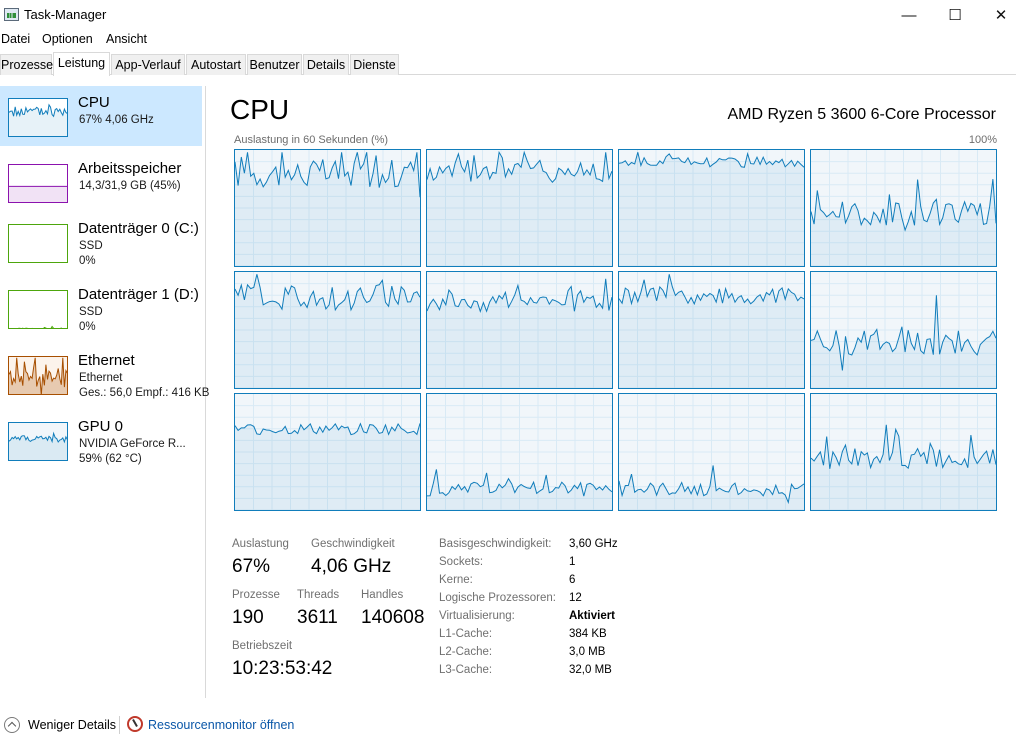  Describe the element at coordinates (861, 114) in the screenshot. I see `cpu-model-name: AMD Ryzen 5 3600 6-Core Processor` at that location.